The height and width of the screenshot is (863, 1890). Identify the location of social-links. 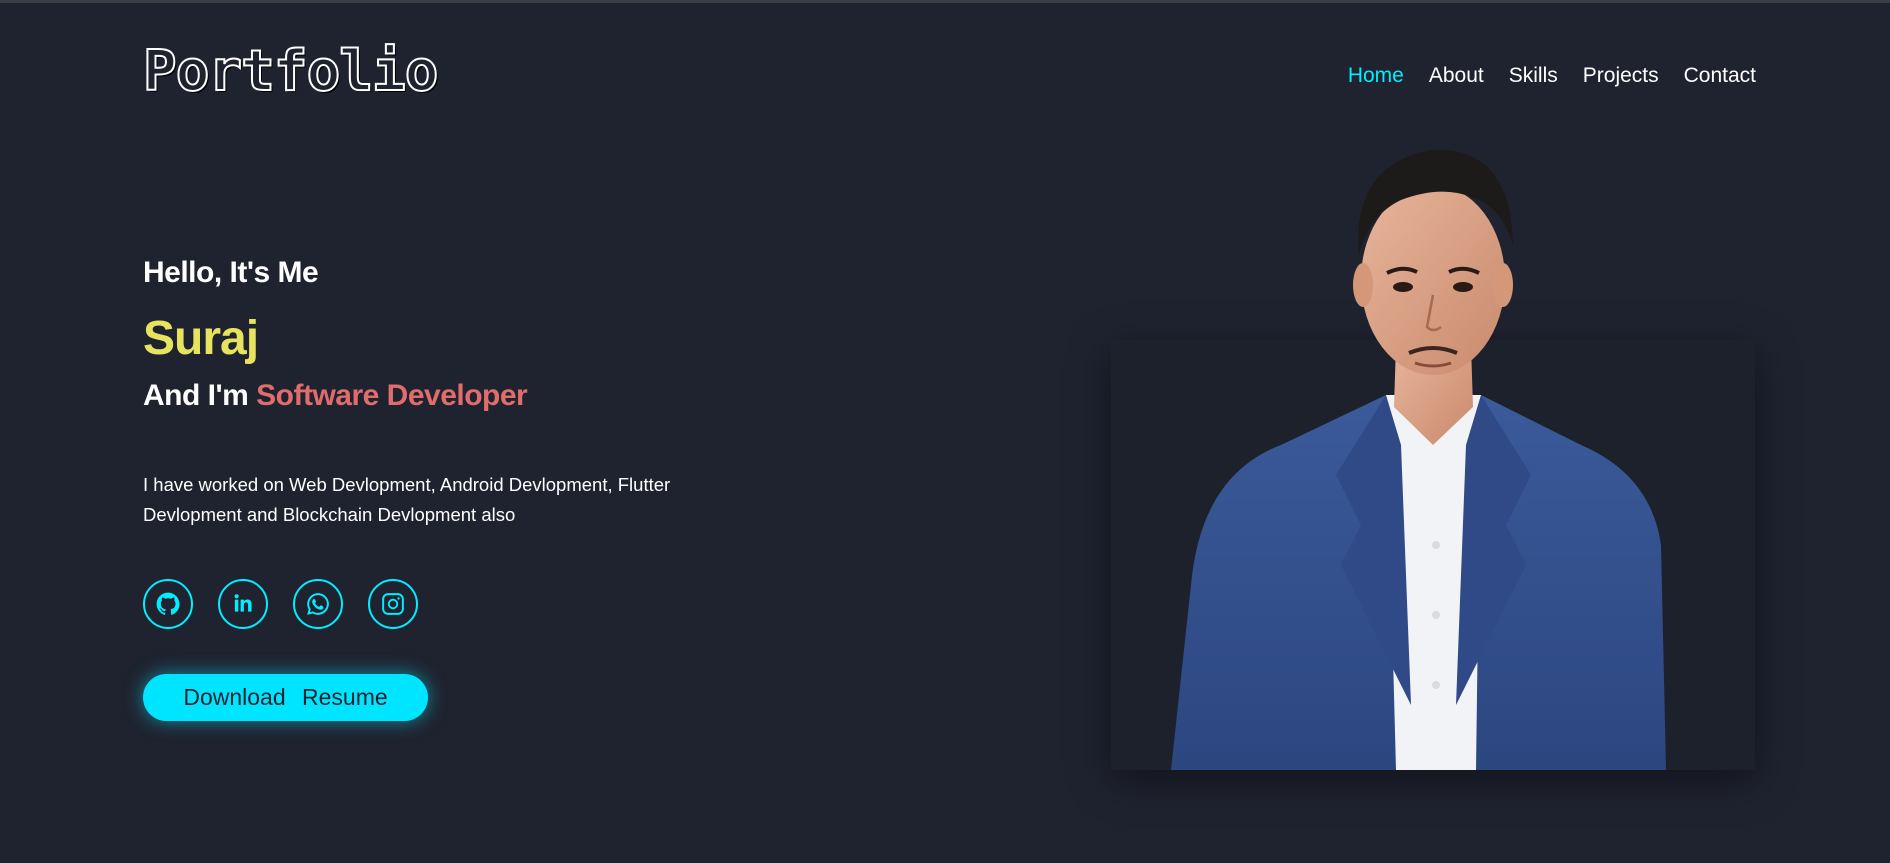
(280, 604).